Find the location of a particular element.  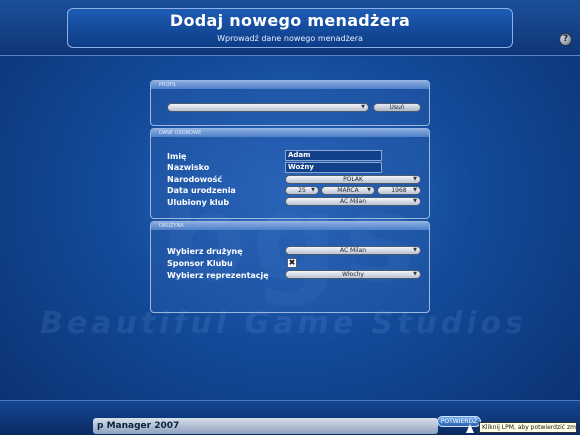

favorite-club-select: AC Milan ▼ is located at coordinates (353, 201).